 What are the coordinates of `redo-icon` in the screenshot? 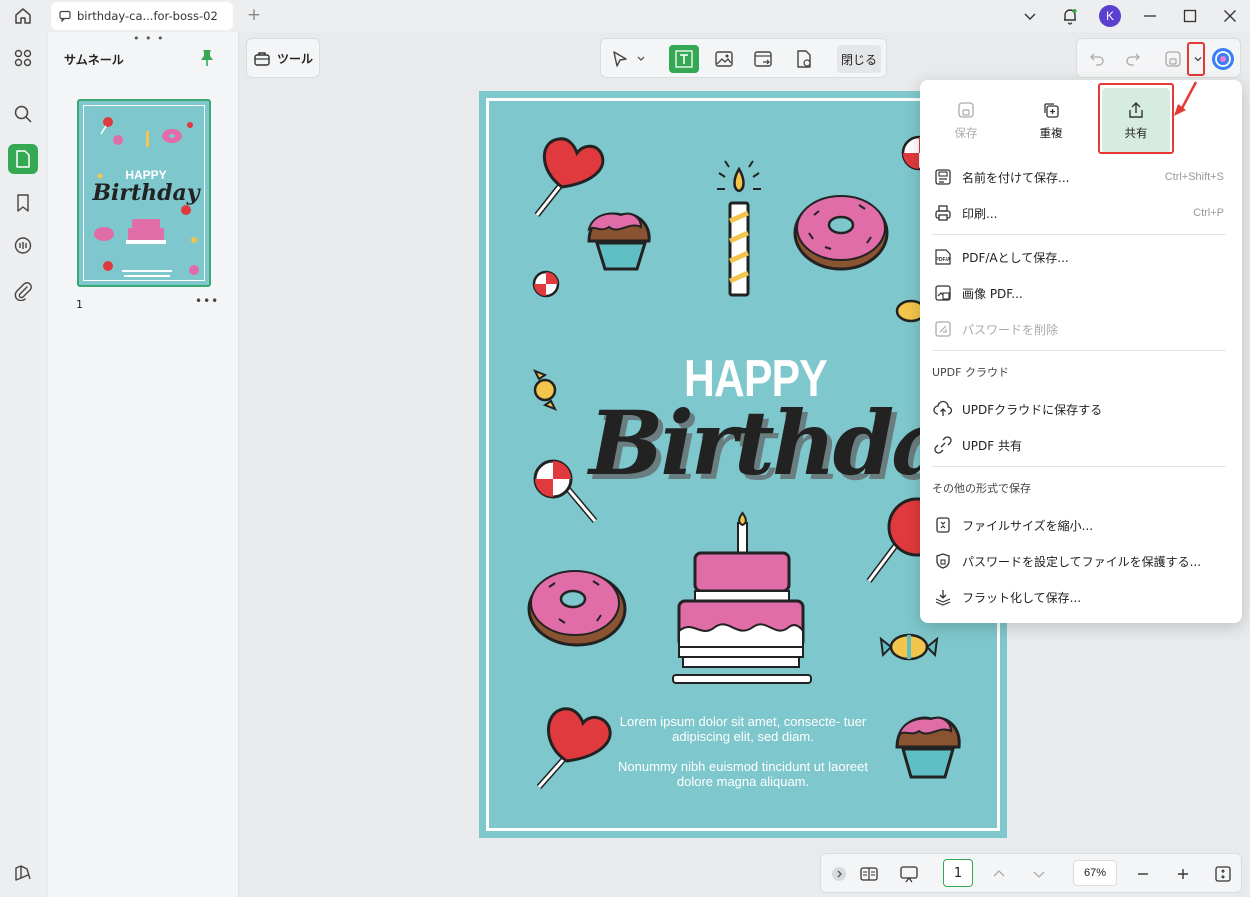 It's located at (1133, 59).